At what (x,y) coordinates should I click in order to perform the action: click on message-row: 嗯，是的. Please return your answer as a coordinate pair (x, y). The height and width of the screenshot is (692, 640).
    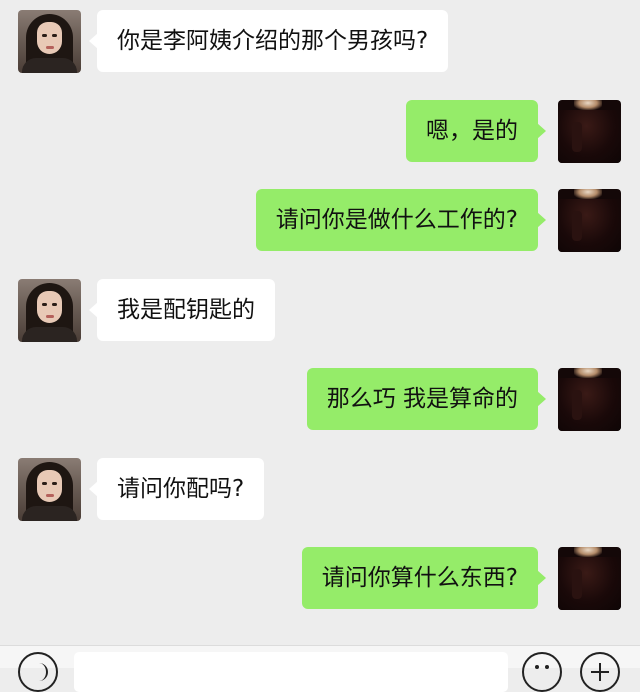
    Looking at the image, I should click on (320, 132).